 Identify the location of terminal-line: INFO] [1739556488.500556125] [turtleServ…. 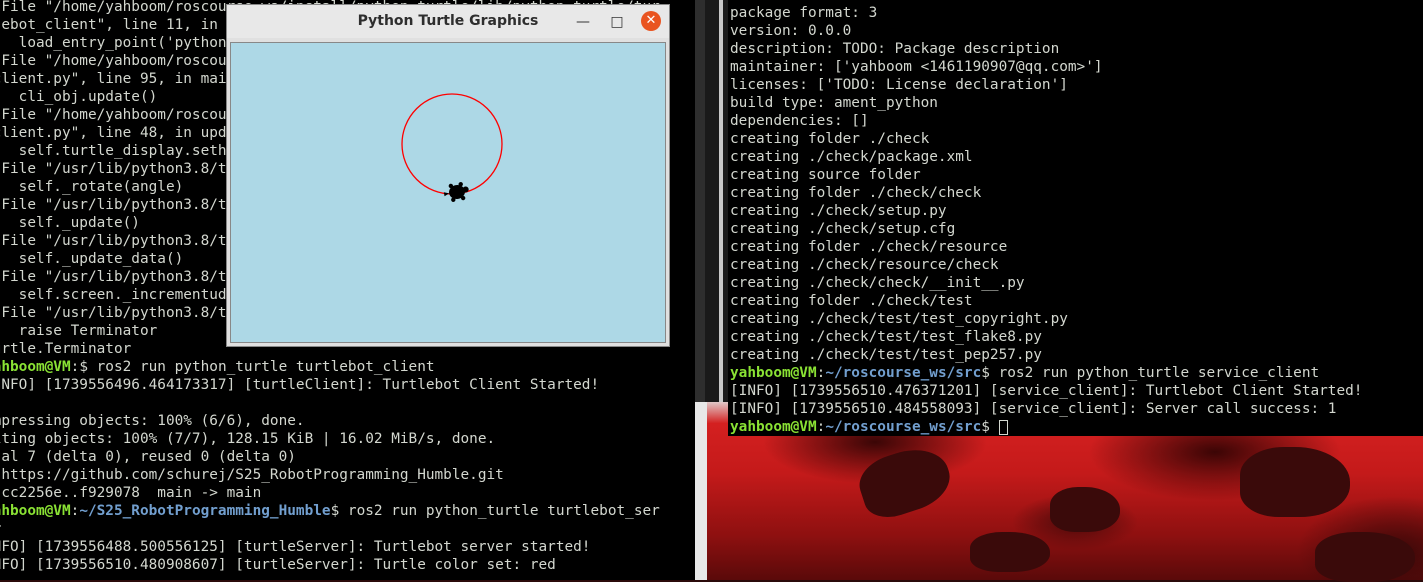
(295, 547).